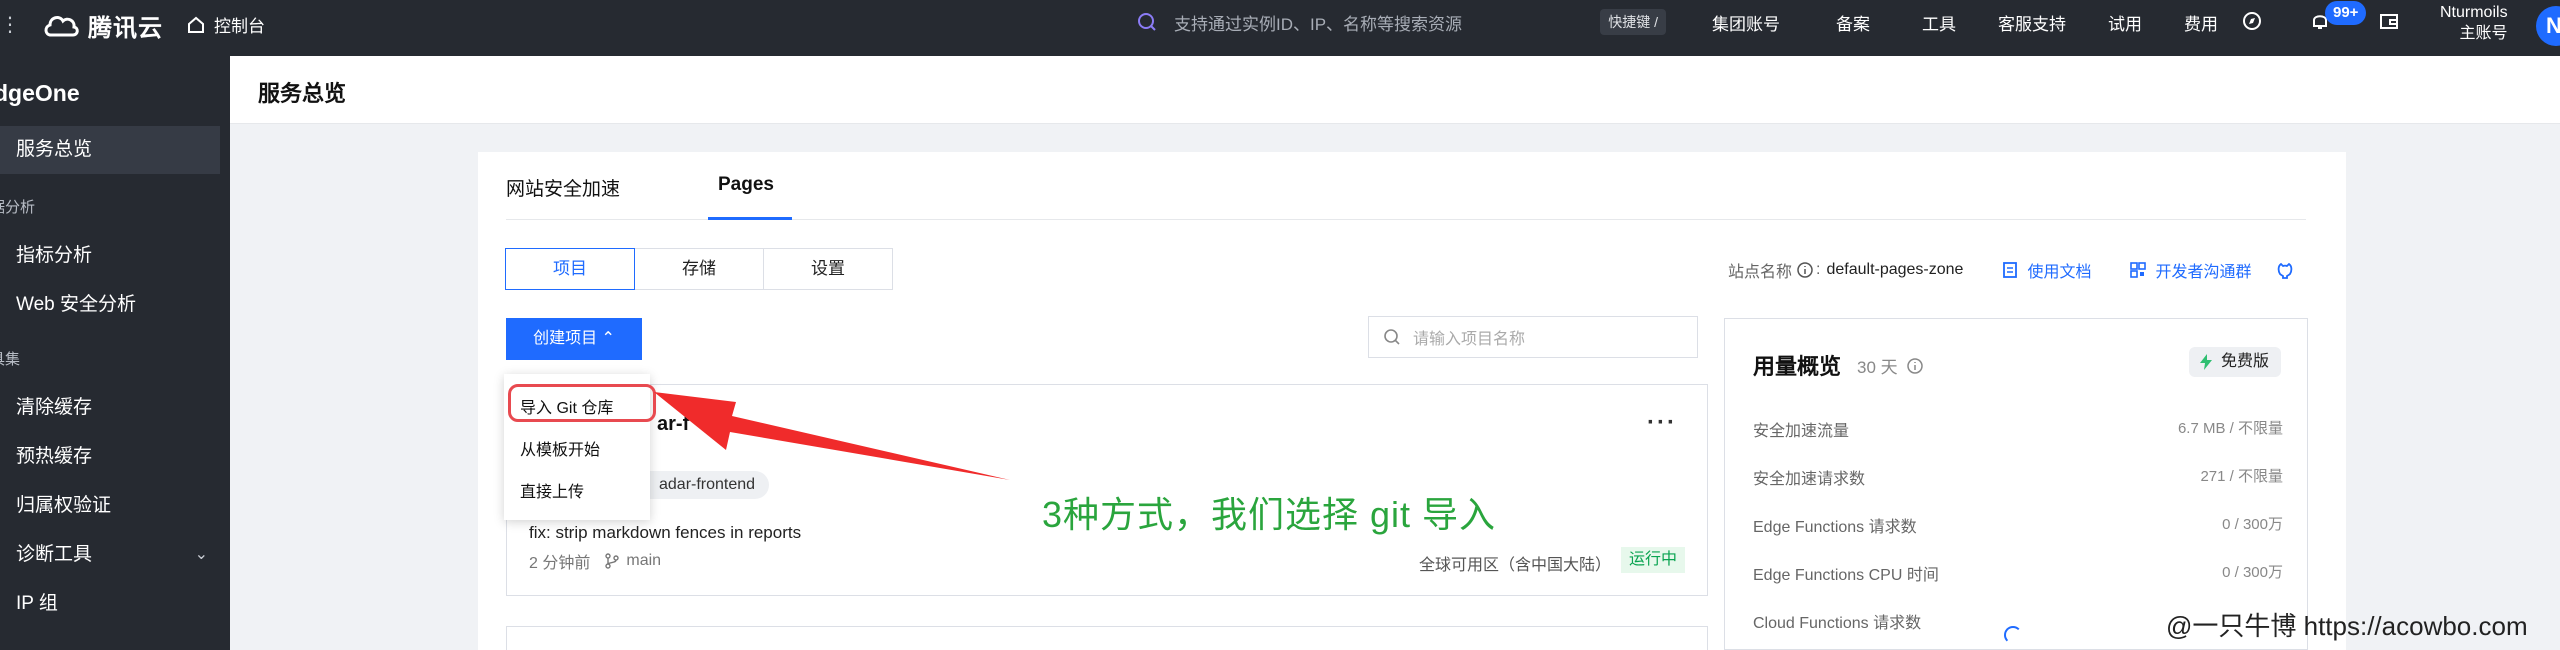 The width and height of the screenshot is (2560, 650). Describe the element at coordinates (1107, 638) in the screenshot. I see `project-card` at that location.